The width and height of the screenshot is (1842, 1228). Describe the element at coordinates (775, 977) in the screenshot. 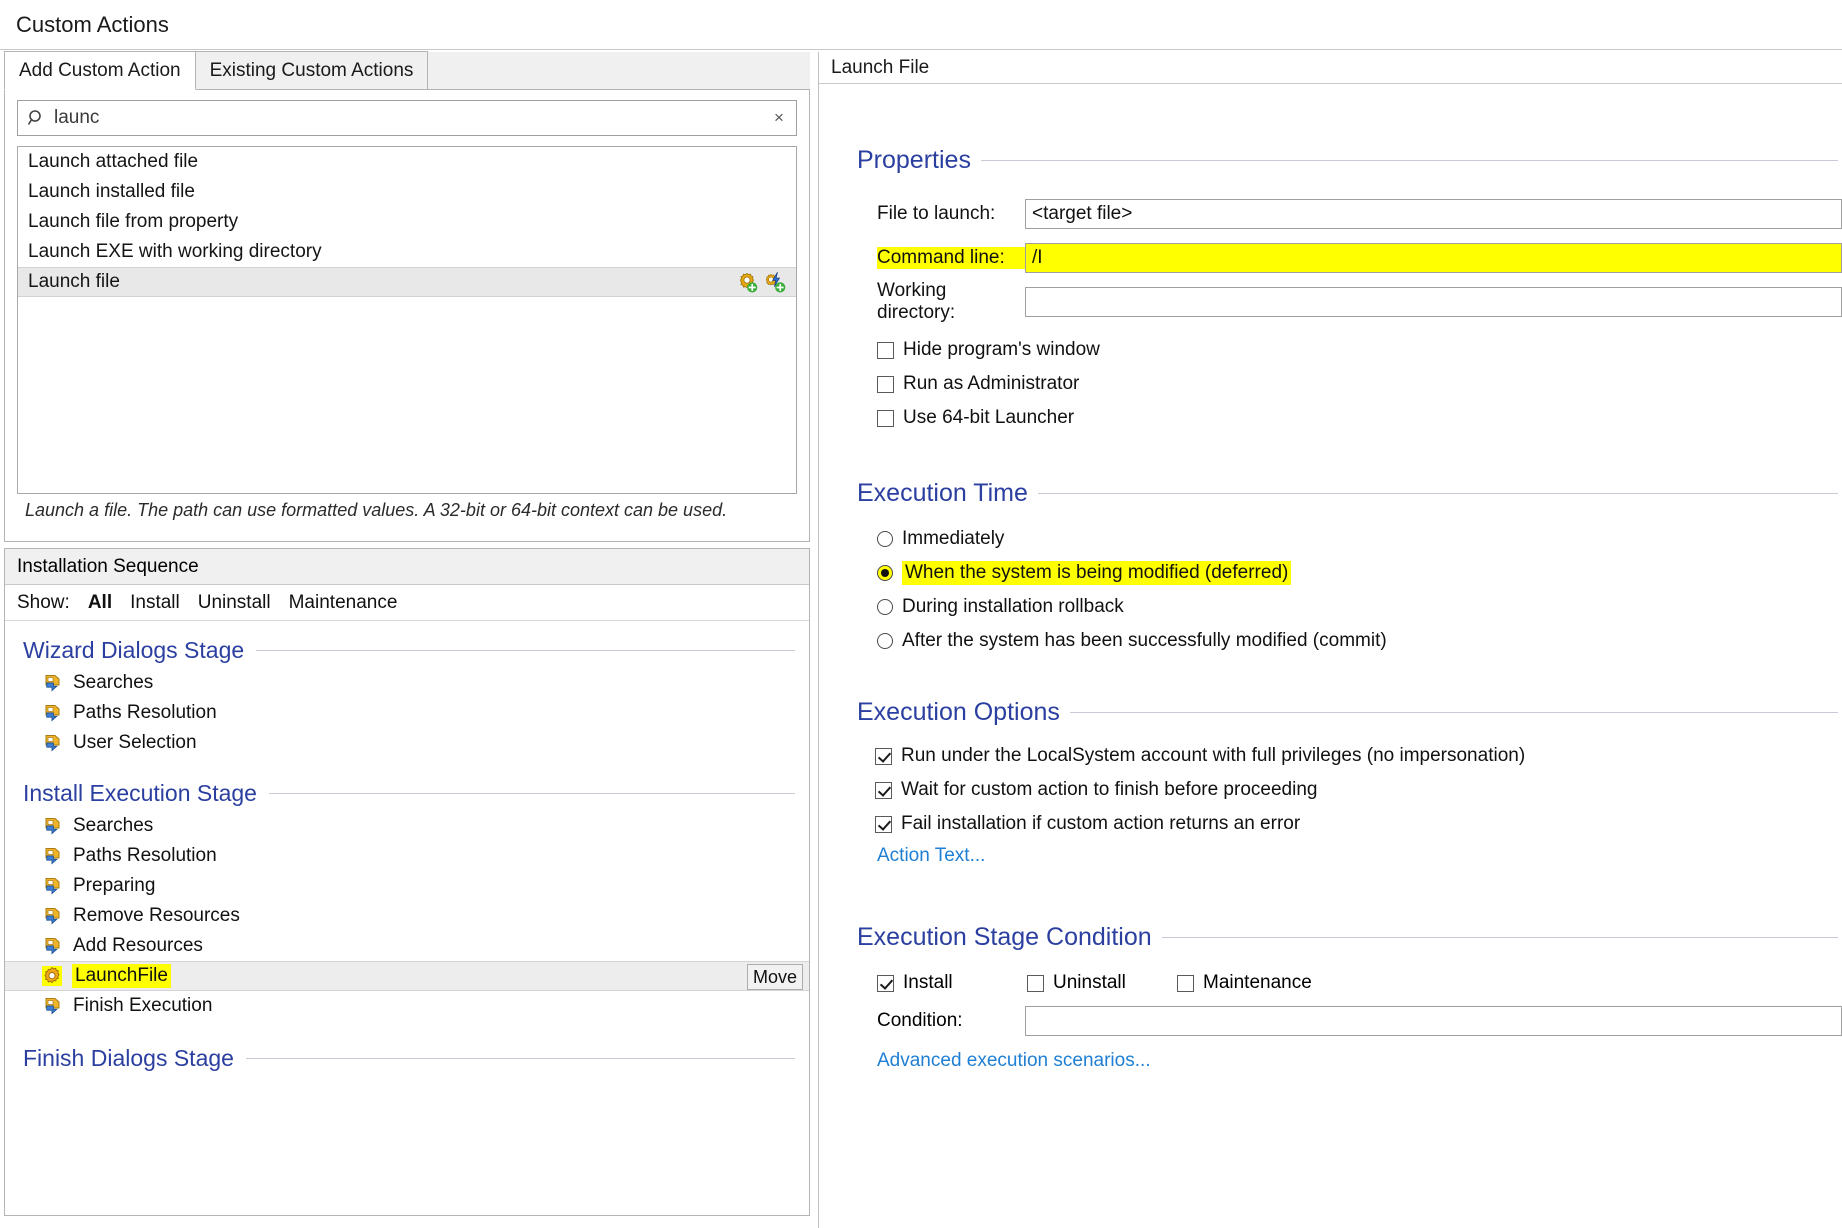

I see `move-button: Move` at that location.